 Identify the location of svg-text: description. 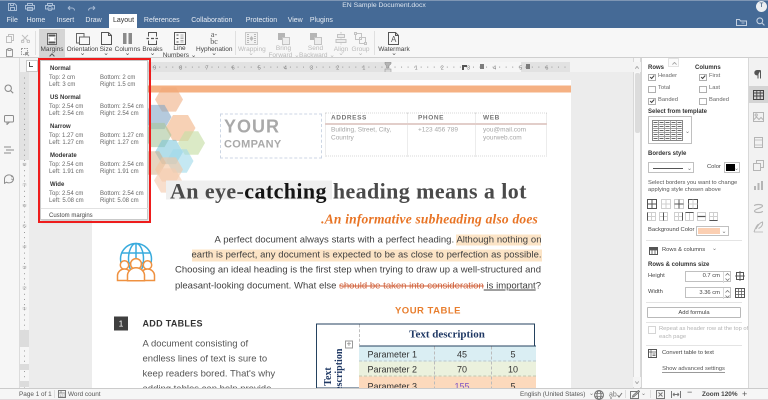
(339, 368).